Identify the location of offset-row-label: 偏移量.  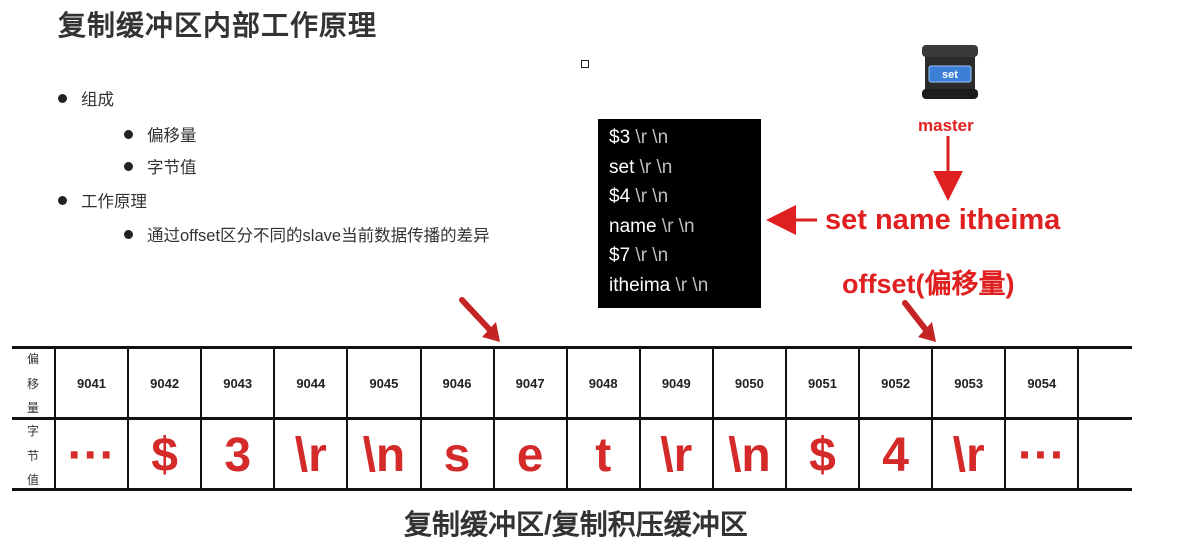
(33, 383).